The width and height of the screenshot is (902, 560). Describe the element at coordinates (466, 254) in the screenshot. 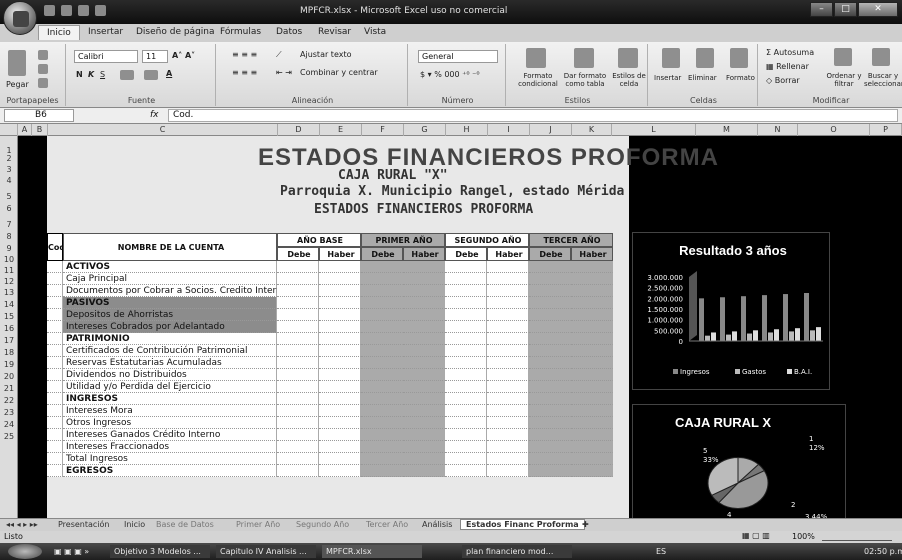

I see `debe-header: Debe` at that location.